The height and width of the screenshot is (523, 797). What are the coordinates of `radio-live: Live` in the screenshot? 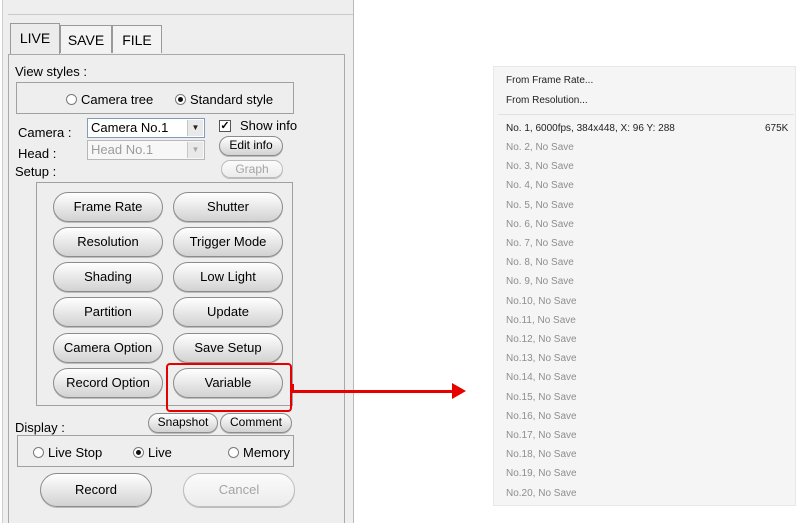 It's located at (152, 452).